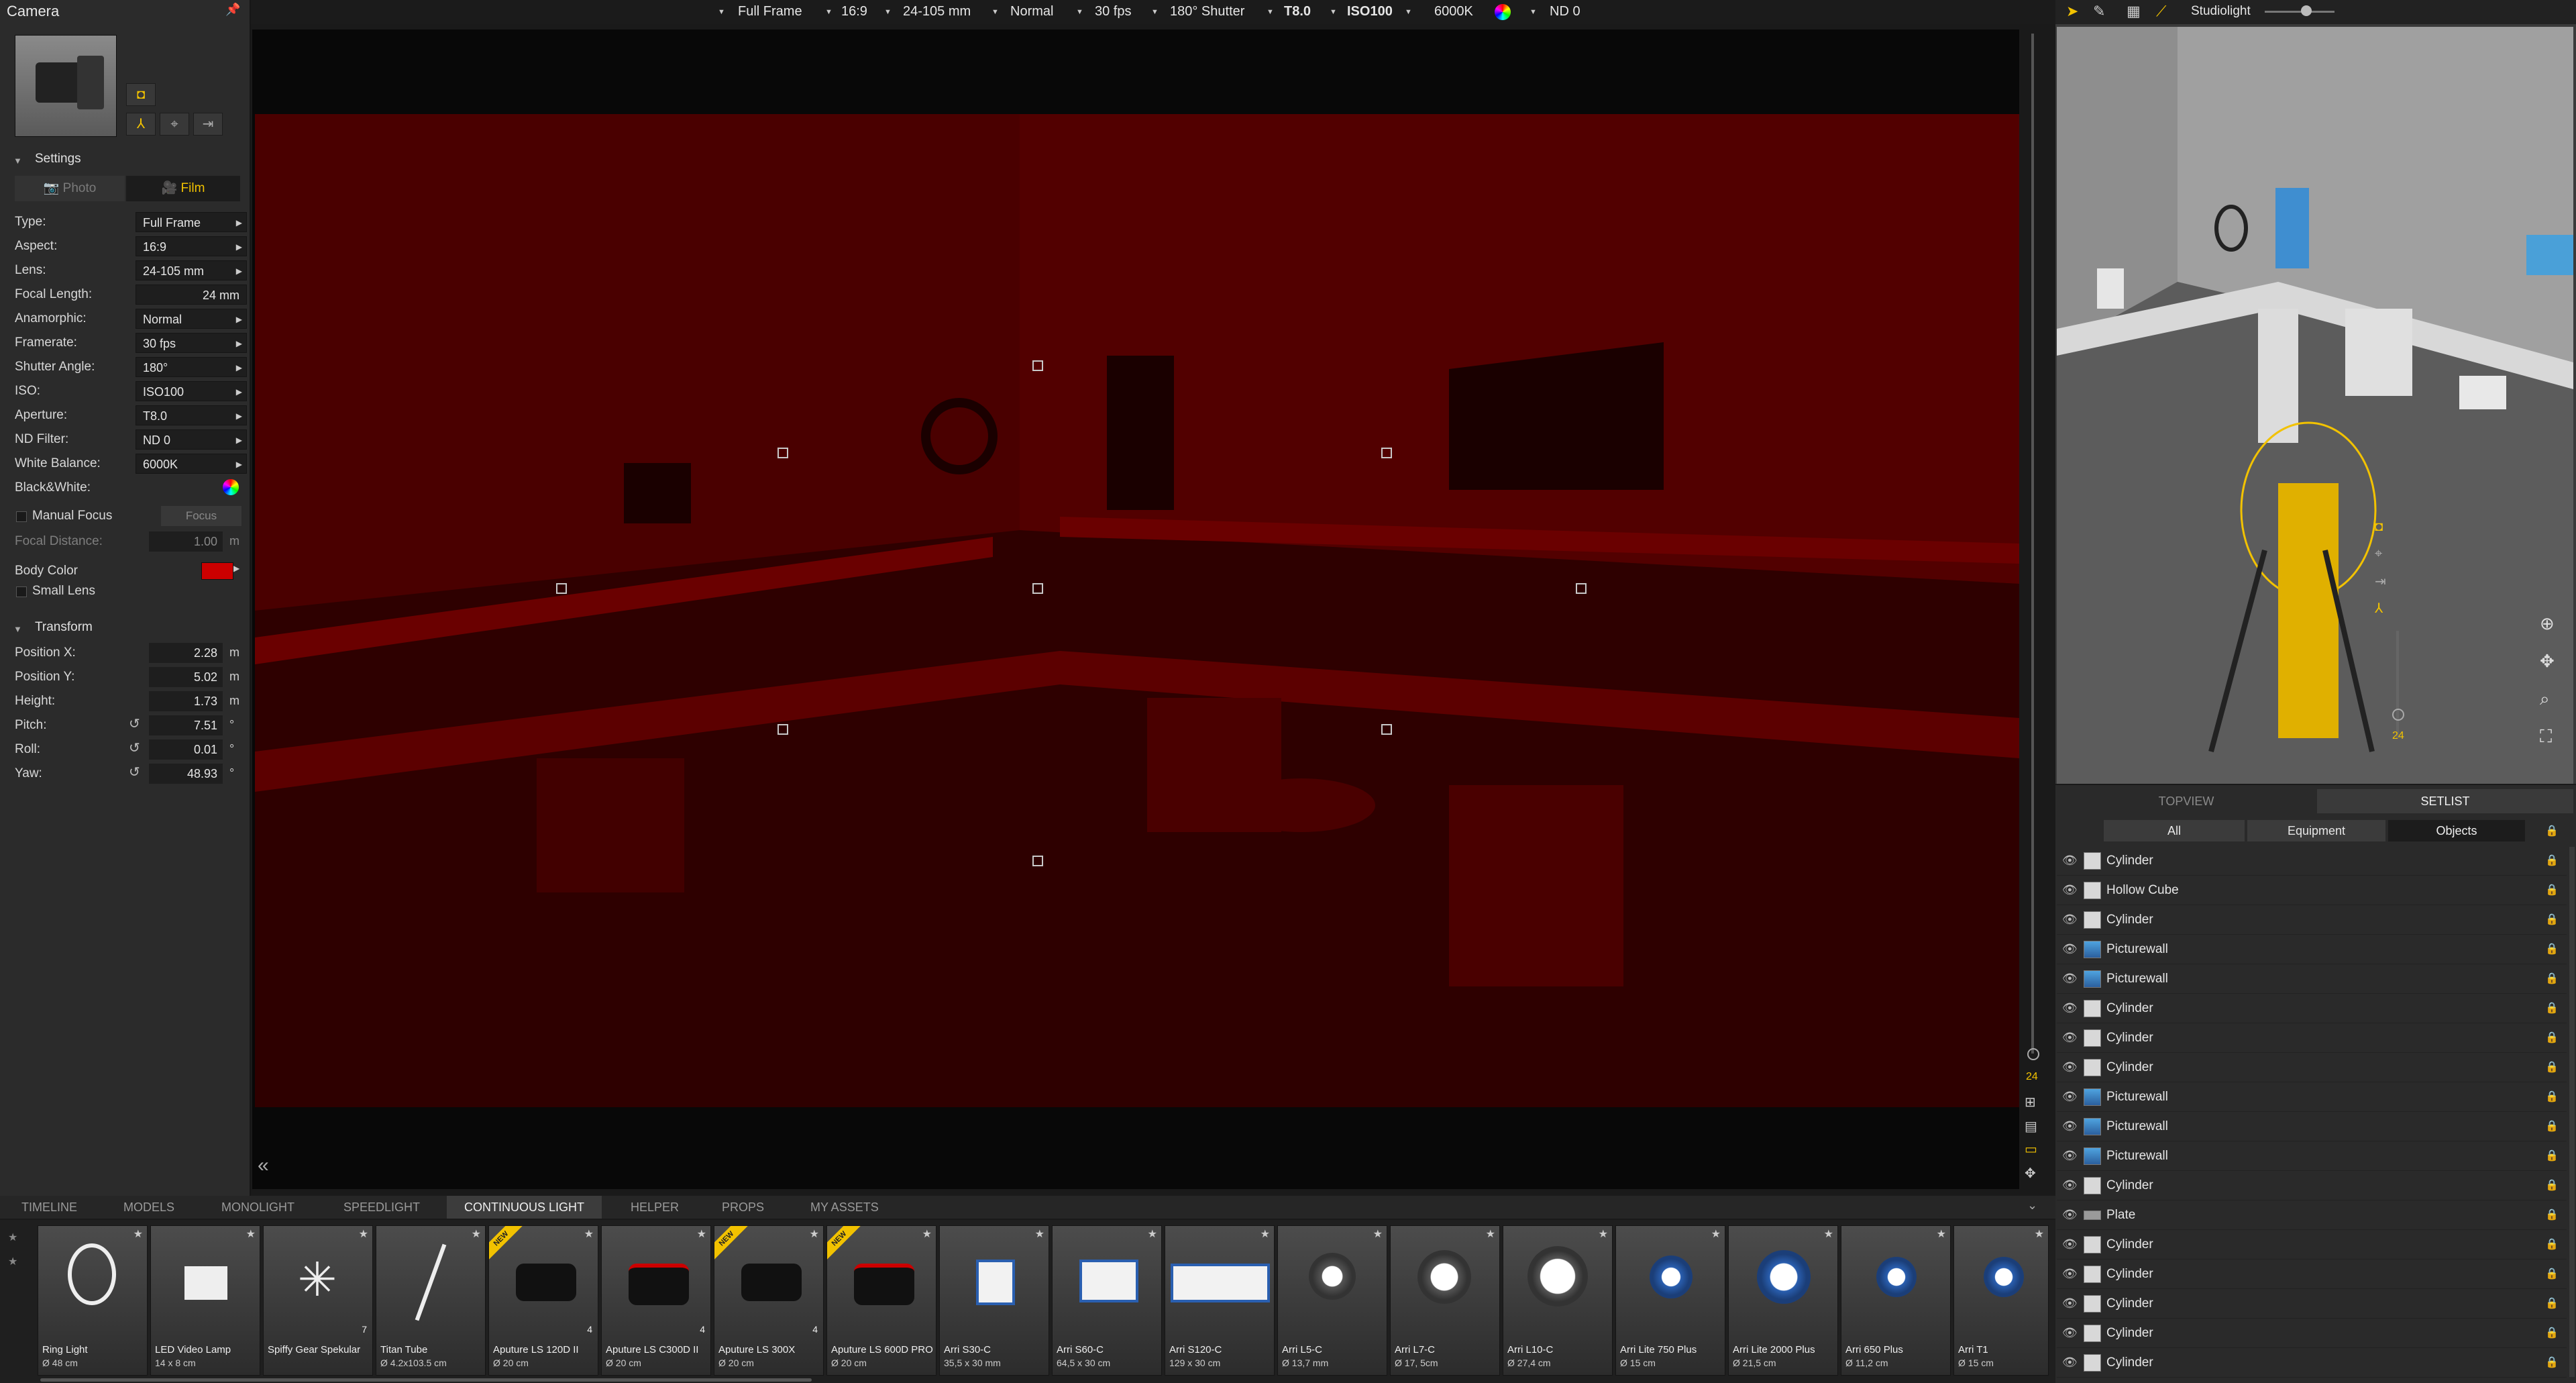 The image size is (2576, 1383). Describe the element at coordinates (1207, 12) in the screenshot. I see `toolbar-shutter: 180° Shutter` at that location.